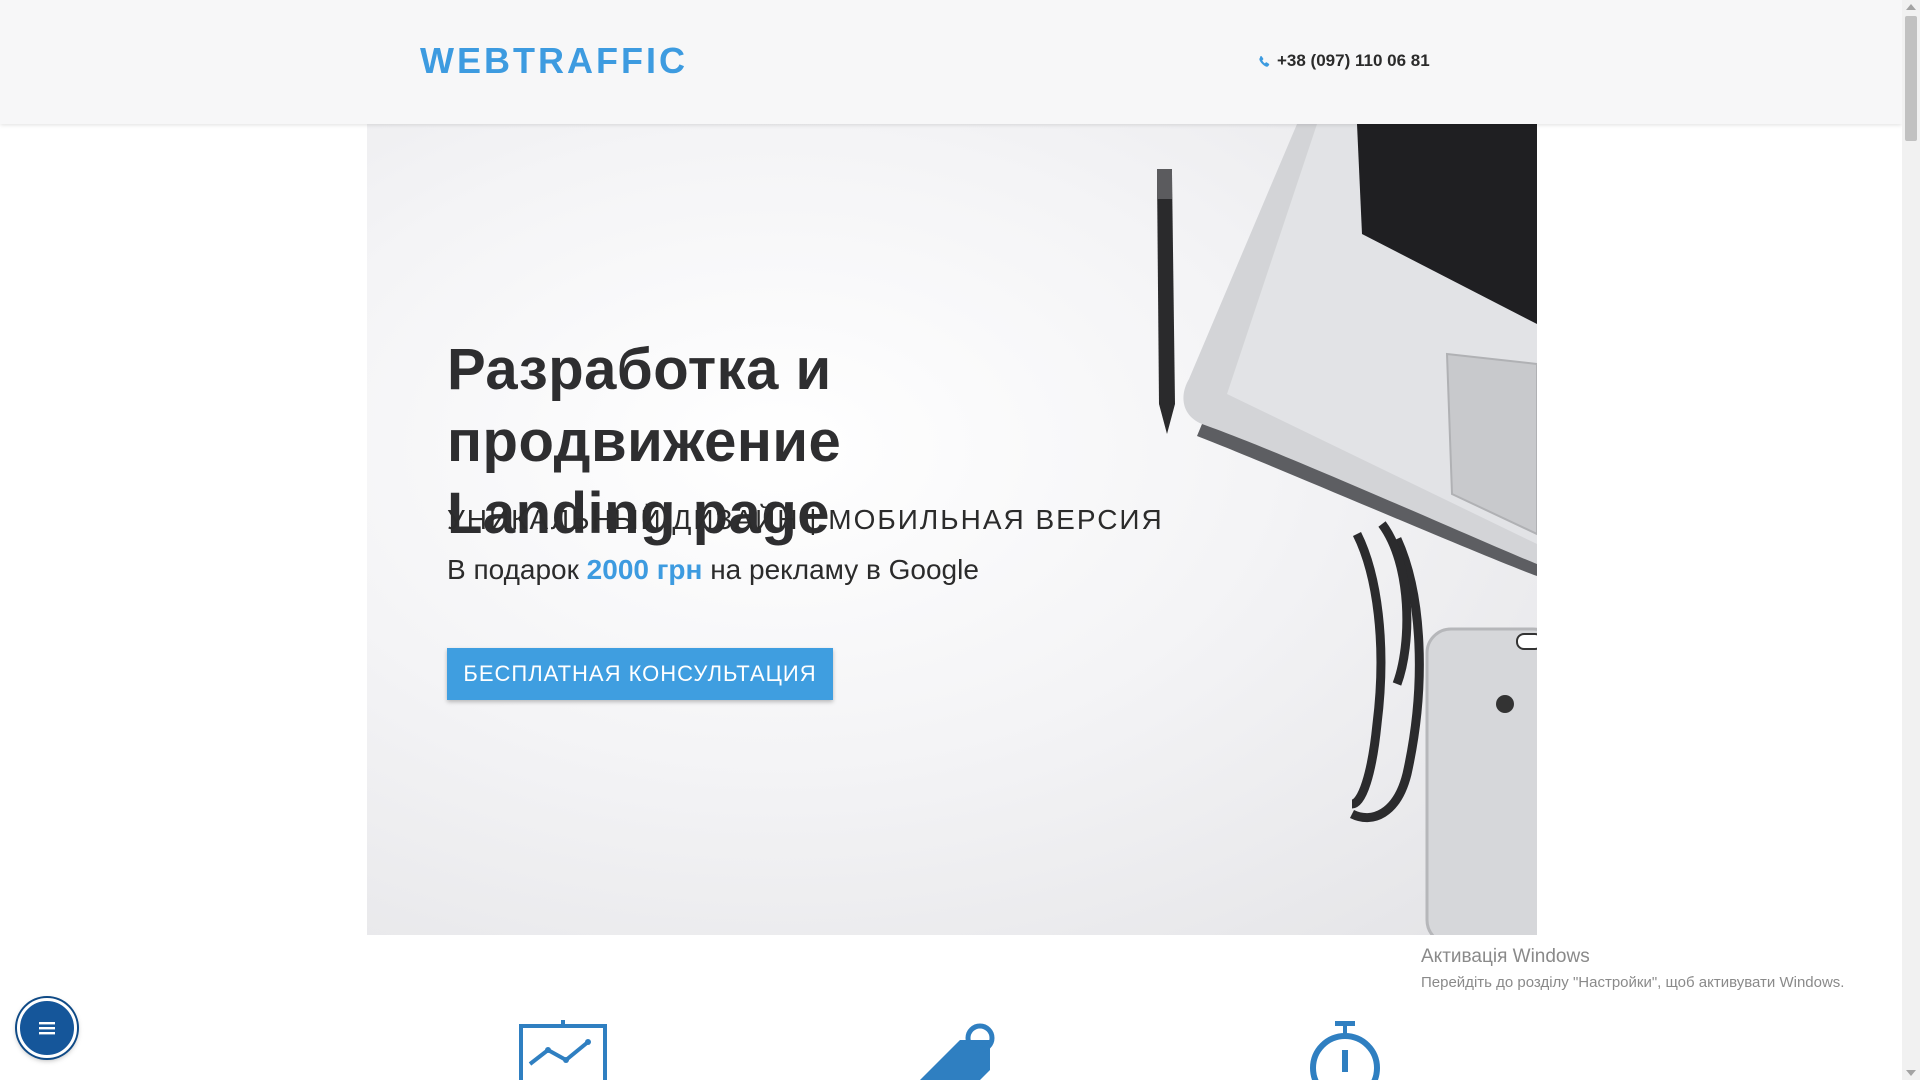 This screenshot has width=1920, height=1080. What do you see at coordinates (554, 61) in the screenshot?
I see `site-logo: WEBTRAFFIC` at bounding box center [554, 61].